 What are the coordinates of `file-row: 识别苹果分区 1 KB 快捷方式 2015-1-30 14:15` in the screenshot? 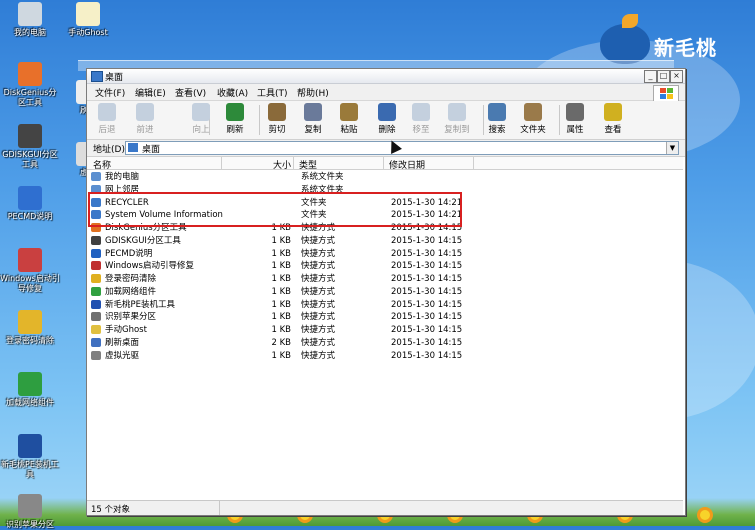 It's located at (277, 317).